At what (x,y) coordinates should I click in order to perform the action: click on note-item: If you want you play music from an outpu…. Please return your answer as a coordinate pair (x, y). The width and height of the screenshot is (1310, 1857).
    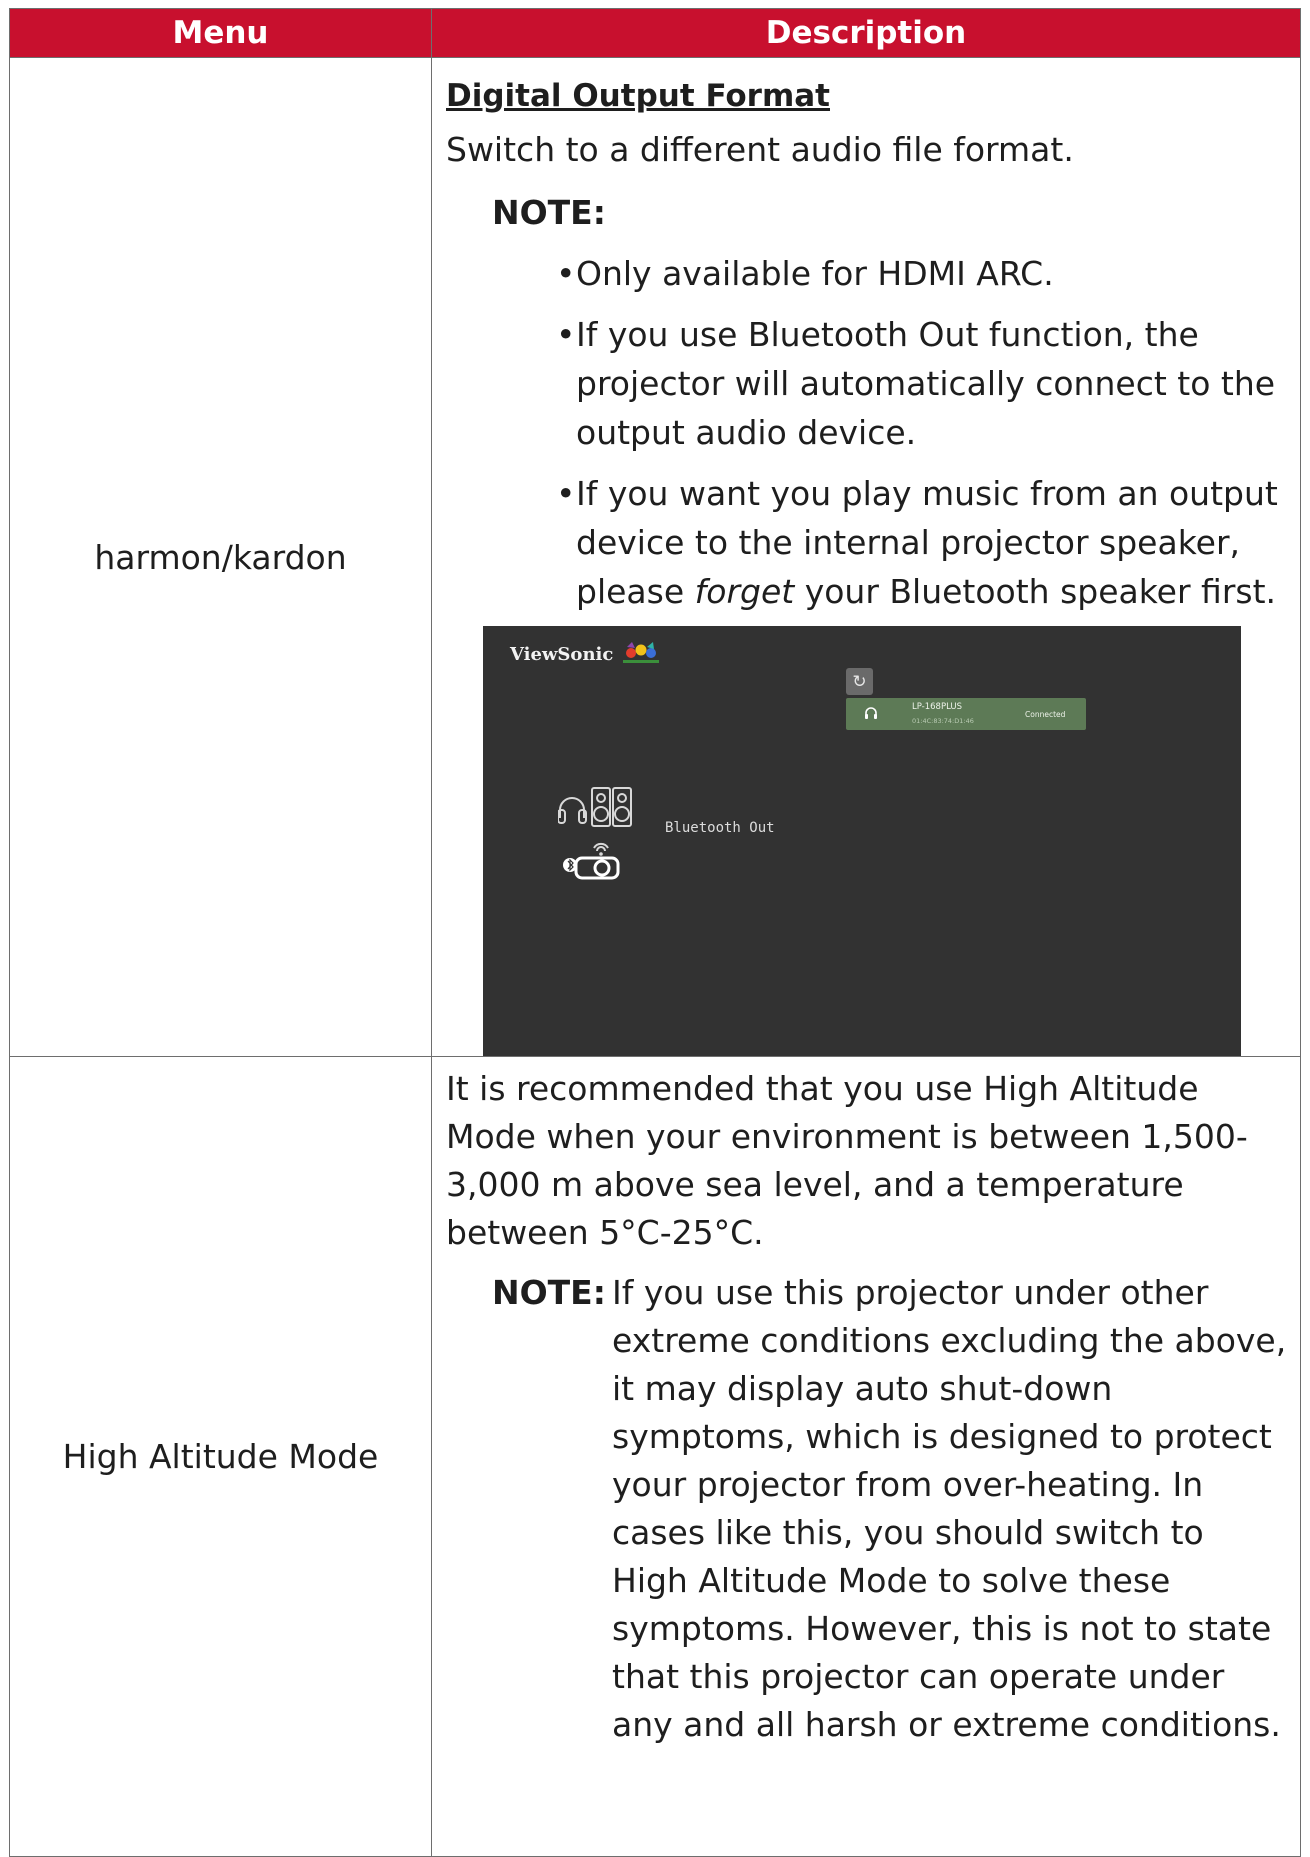
    Looking at the image, I should click on (923, 542).